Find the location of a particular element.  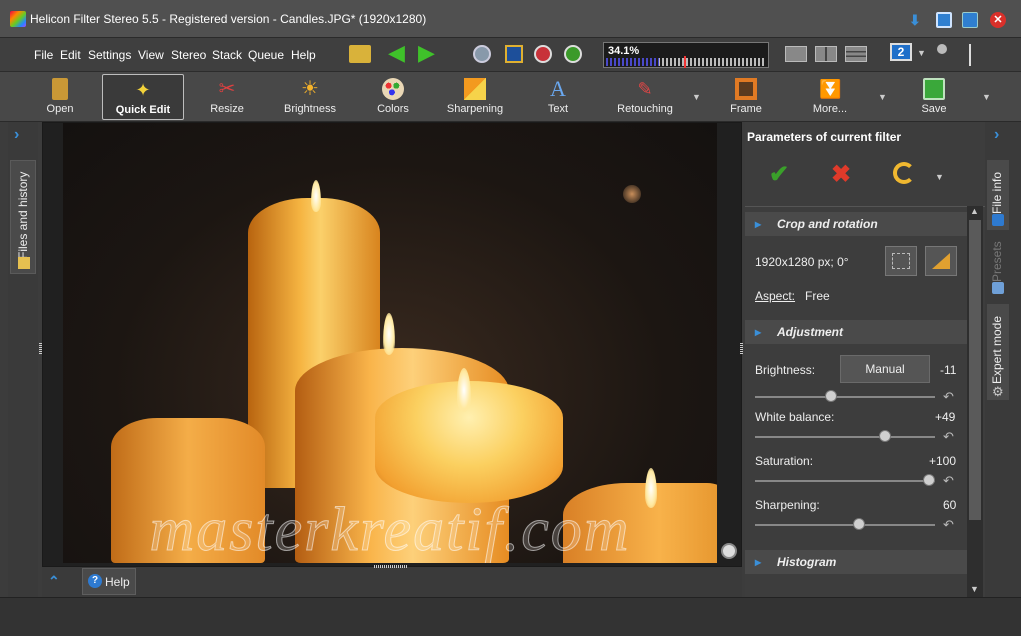

more-dropdown-icon: ▼ is located at coordinates (882, 97).